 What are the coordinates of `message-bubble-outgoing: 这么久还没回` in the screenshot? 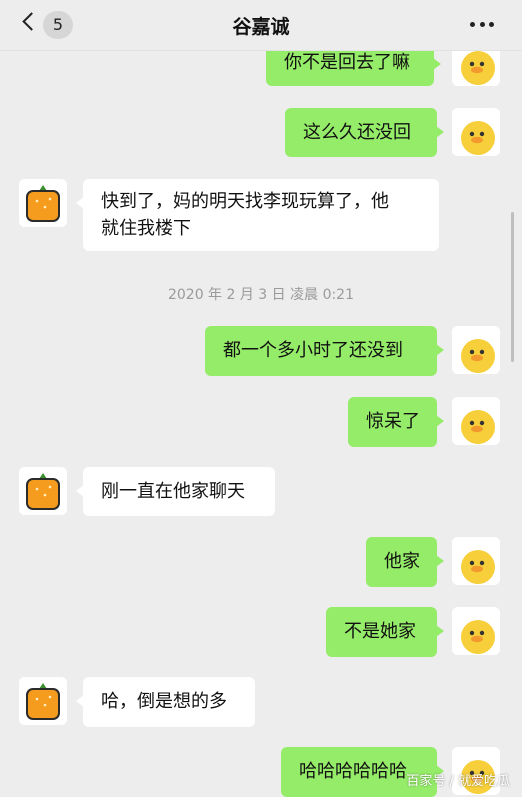 It's located at (364, 132).